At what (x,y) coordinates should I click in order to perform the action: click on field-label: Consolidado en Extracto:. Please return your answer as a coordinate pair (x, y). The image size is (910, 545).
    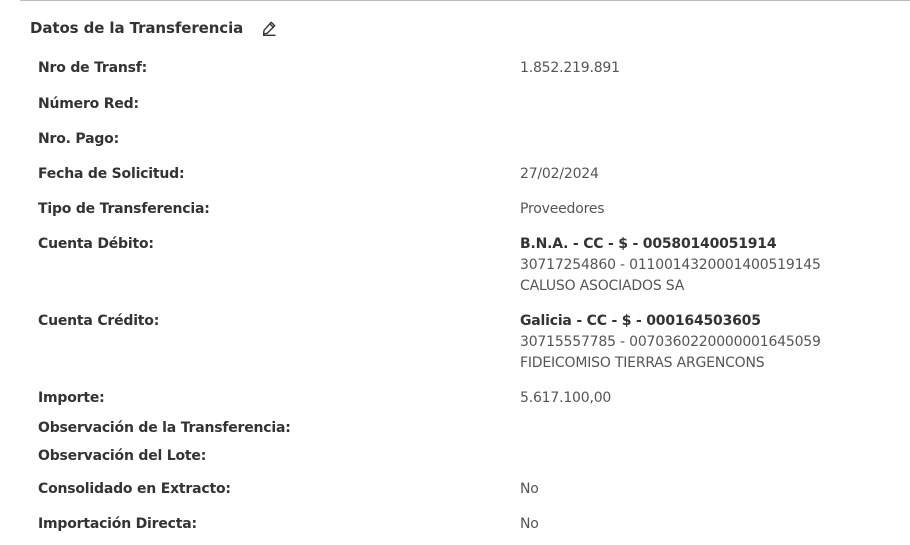
    Looking at the image, I should click on (134, 489).